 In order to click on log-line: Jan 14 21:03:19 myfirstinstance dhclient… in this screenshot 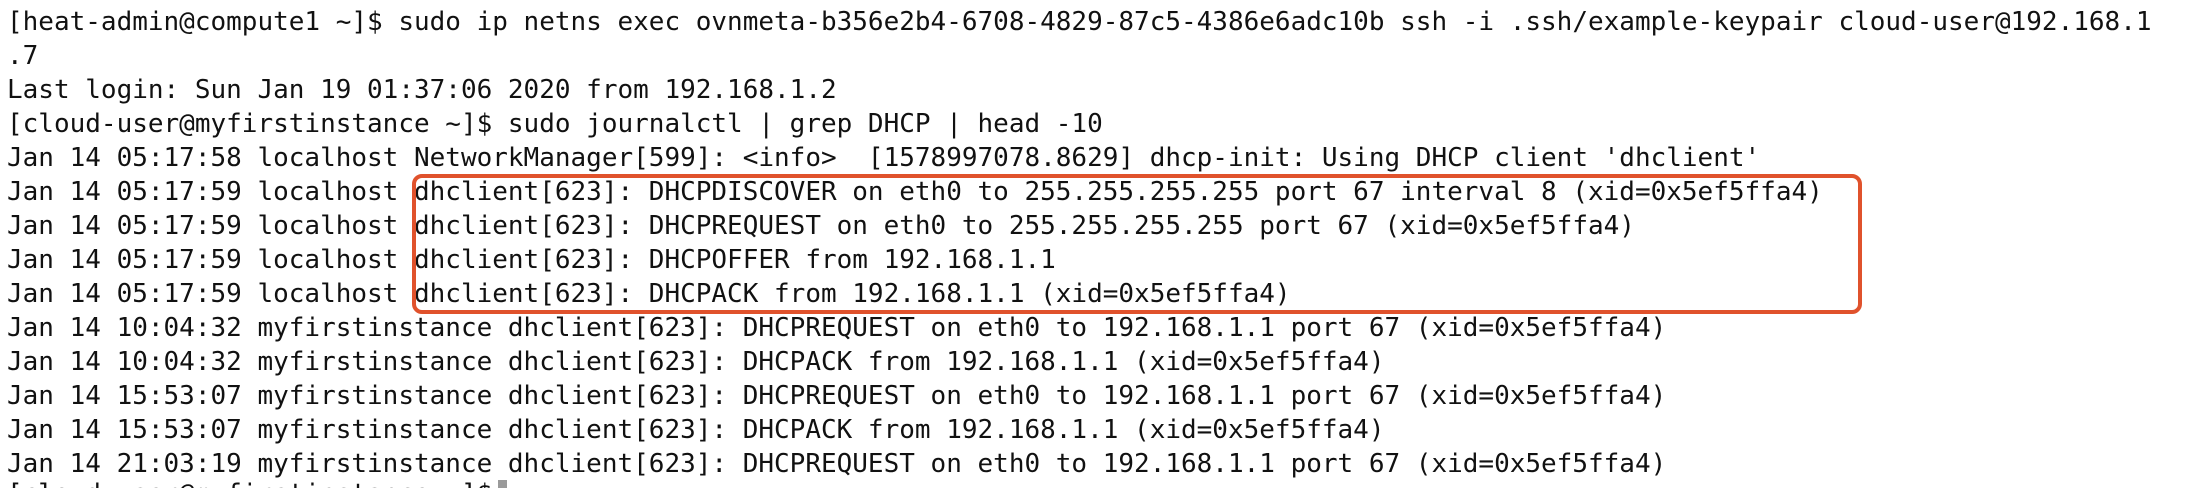, I will do `click(837, 464)`.